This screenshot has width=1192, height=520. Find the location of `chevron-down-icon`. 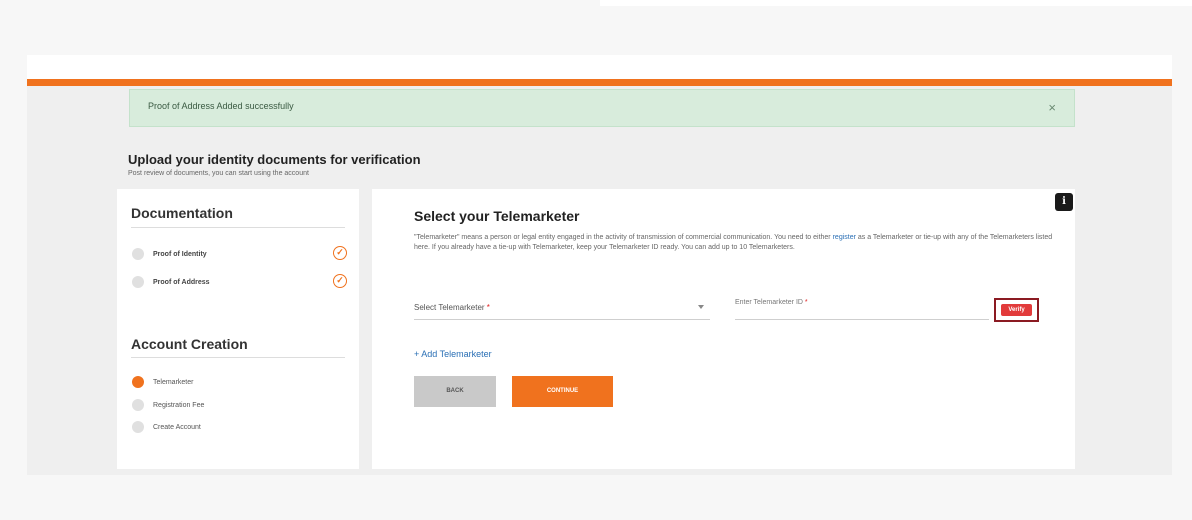

chevron-down-icon is located at coordinates (701, 307).